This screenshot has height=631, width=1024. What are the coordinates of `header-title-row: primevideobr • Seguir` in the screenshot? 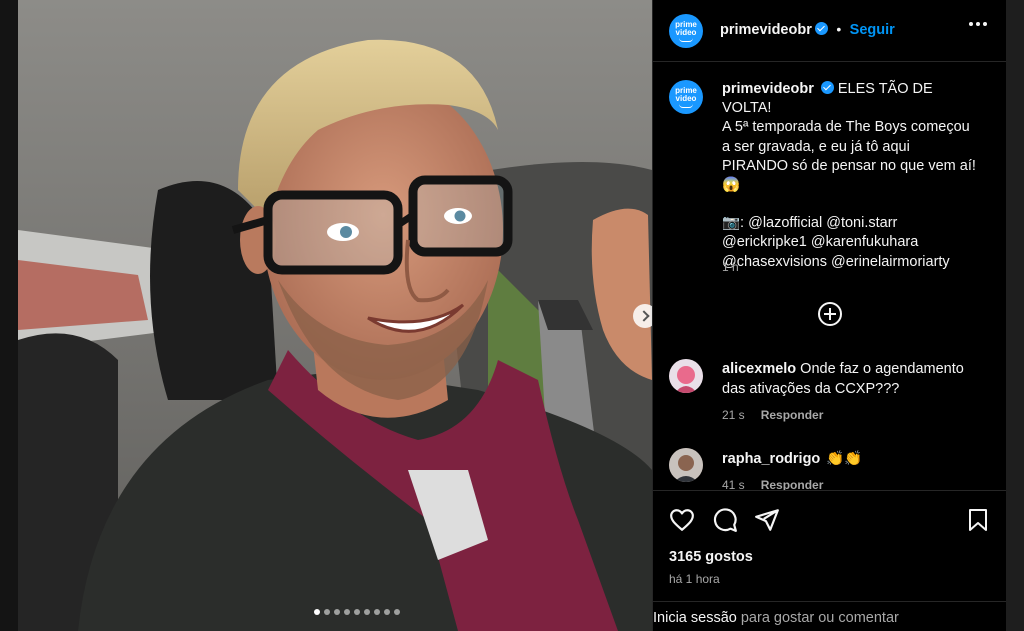 It's located at (807, 30).